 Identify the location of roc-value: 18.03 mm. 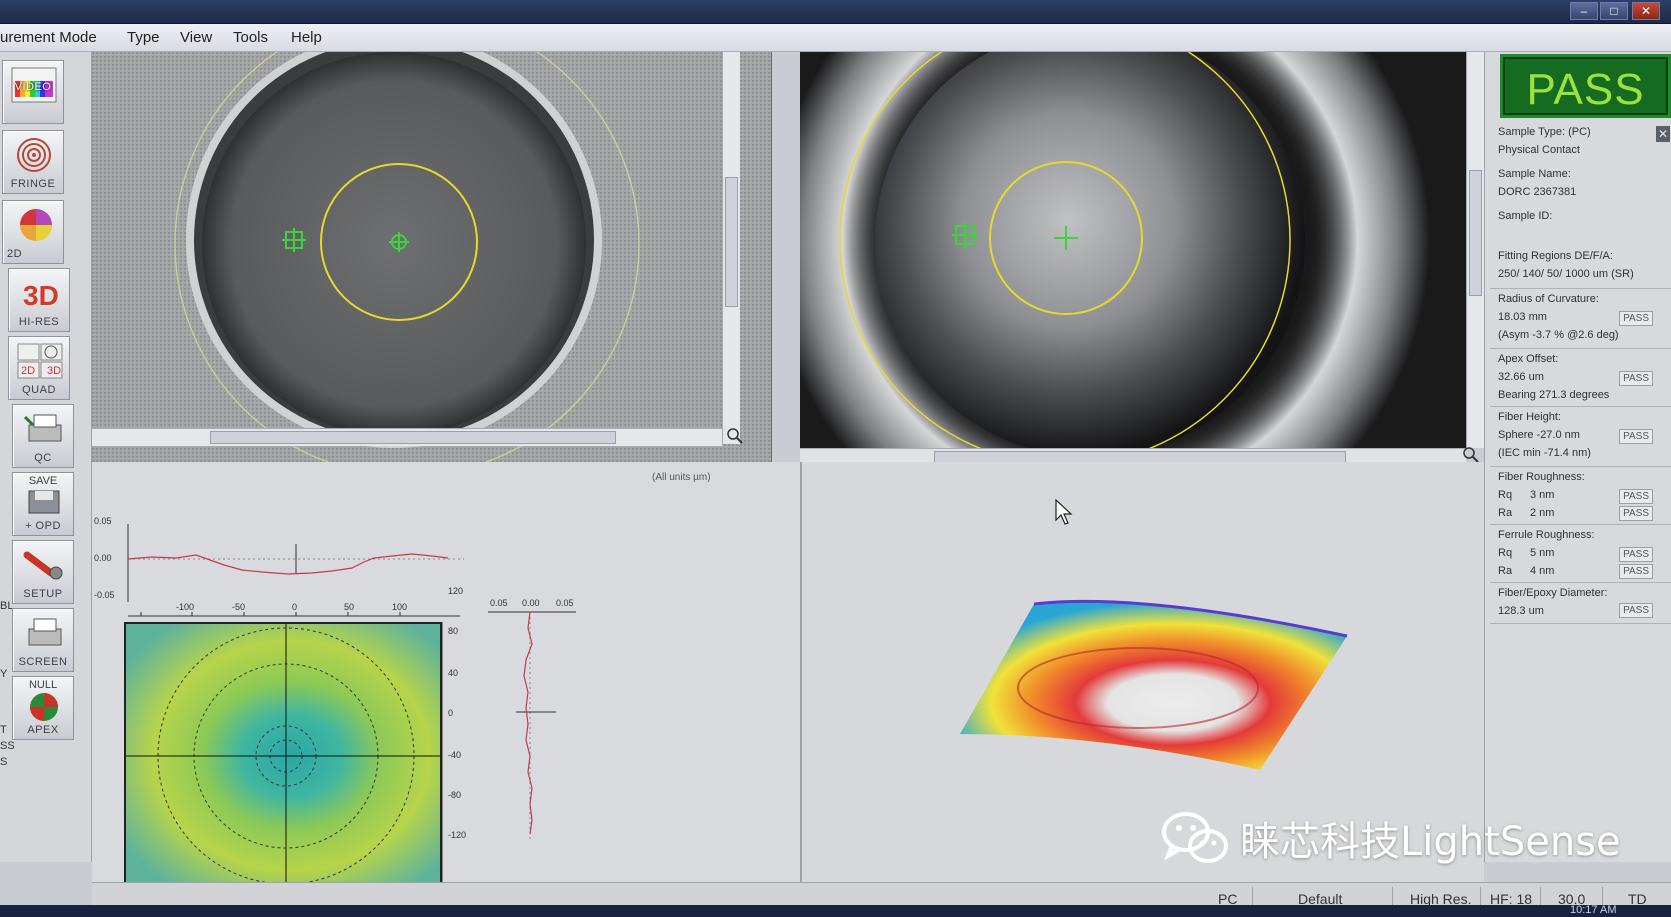
(1522, 317).